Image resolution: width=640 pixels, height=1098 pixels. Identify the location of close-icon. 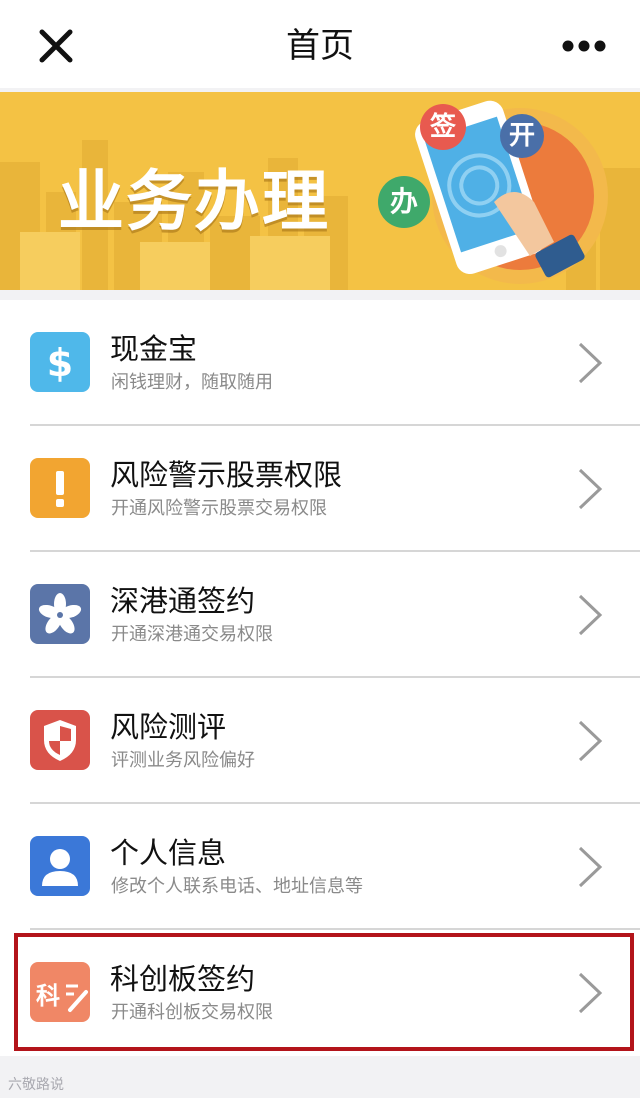
(56, 46).